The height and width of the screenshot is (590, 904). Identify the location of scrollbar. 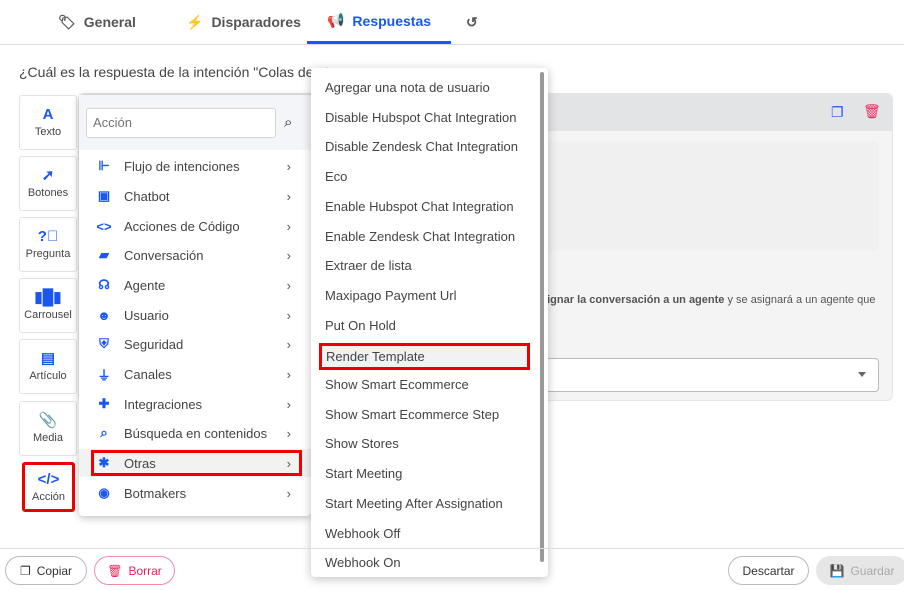
(542, 317).